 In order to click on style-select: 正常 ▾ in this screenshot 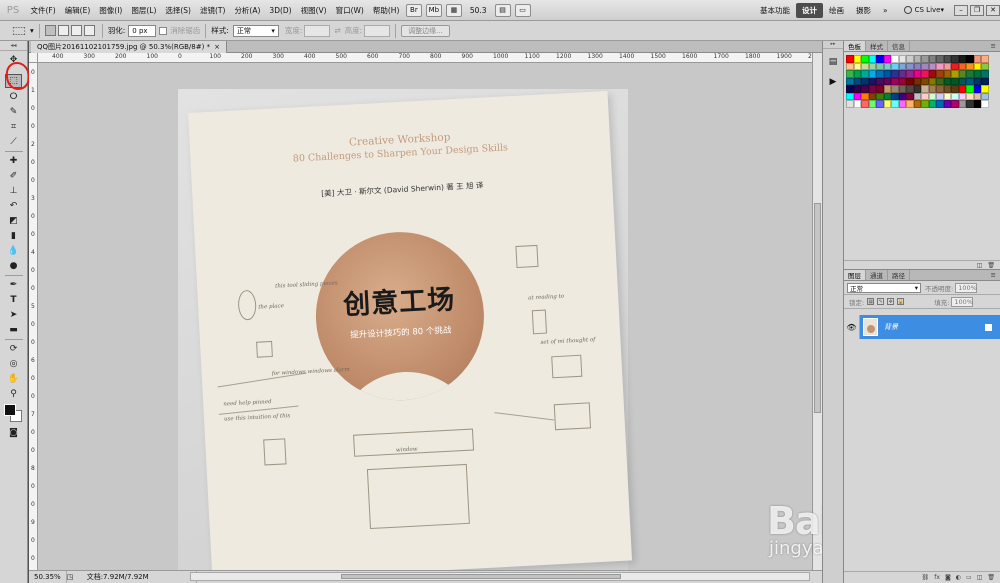, I will do `click(255, 30)`.